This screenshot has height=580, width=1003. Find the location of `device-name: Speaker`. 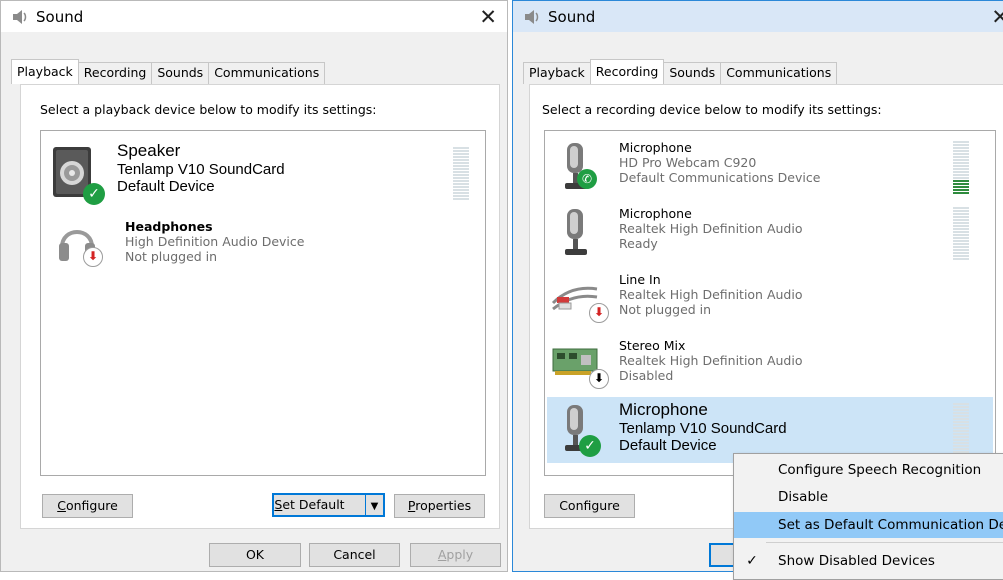

device-name: Speaker is located at coordinates (149, 150).